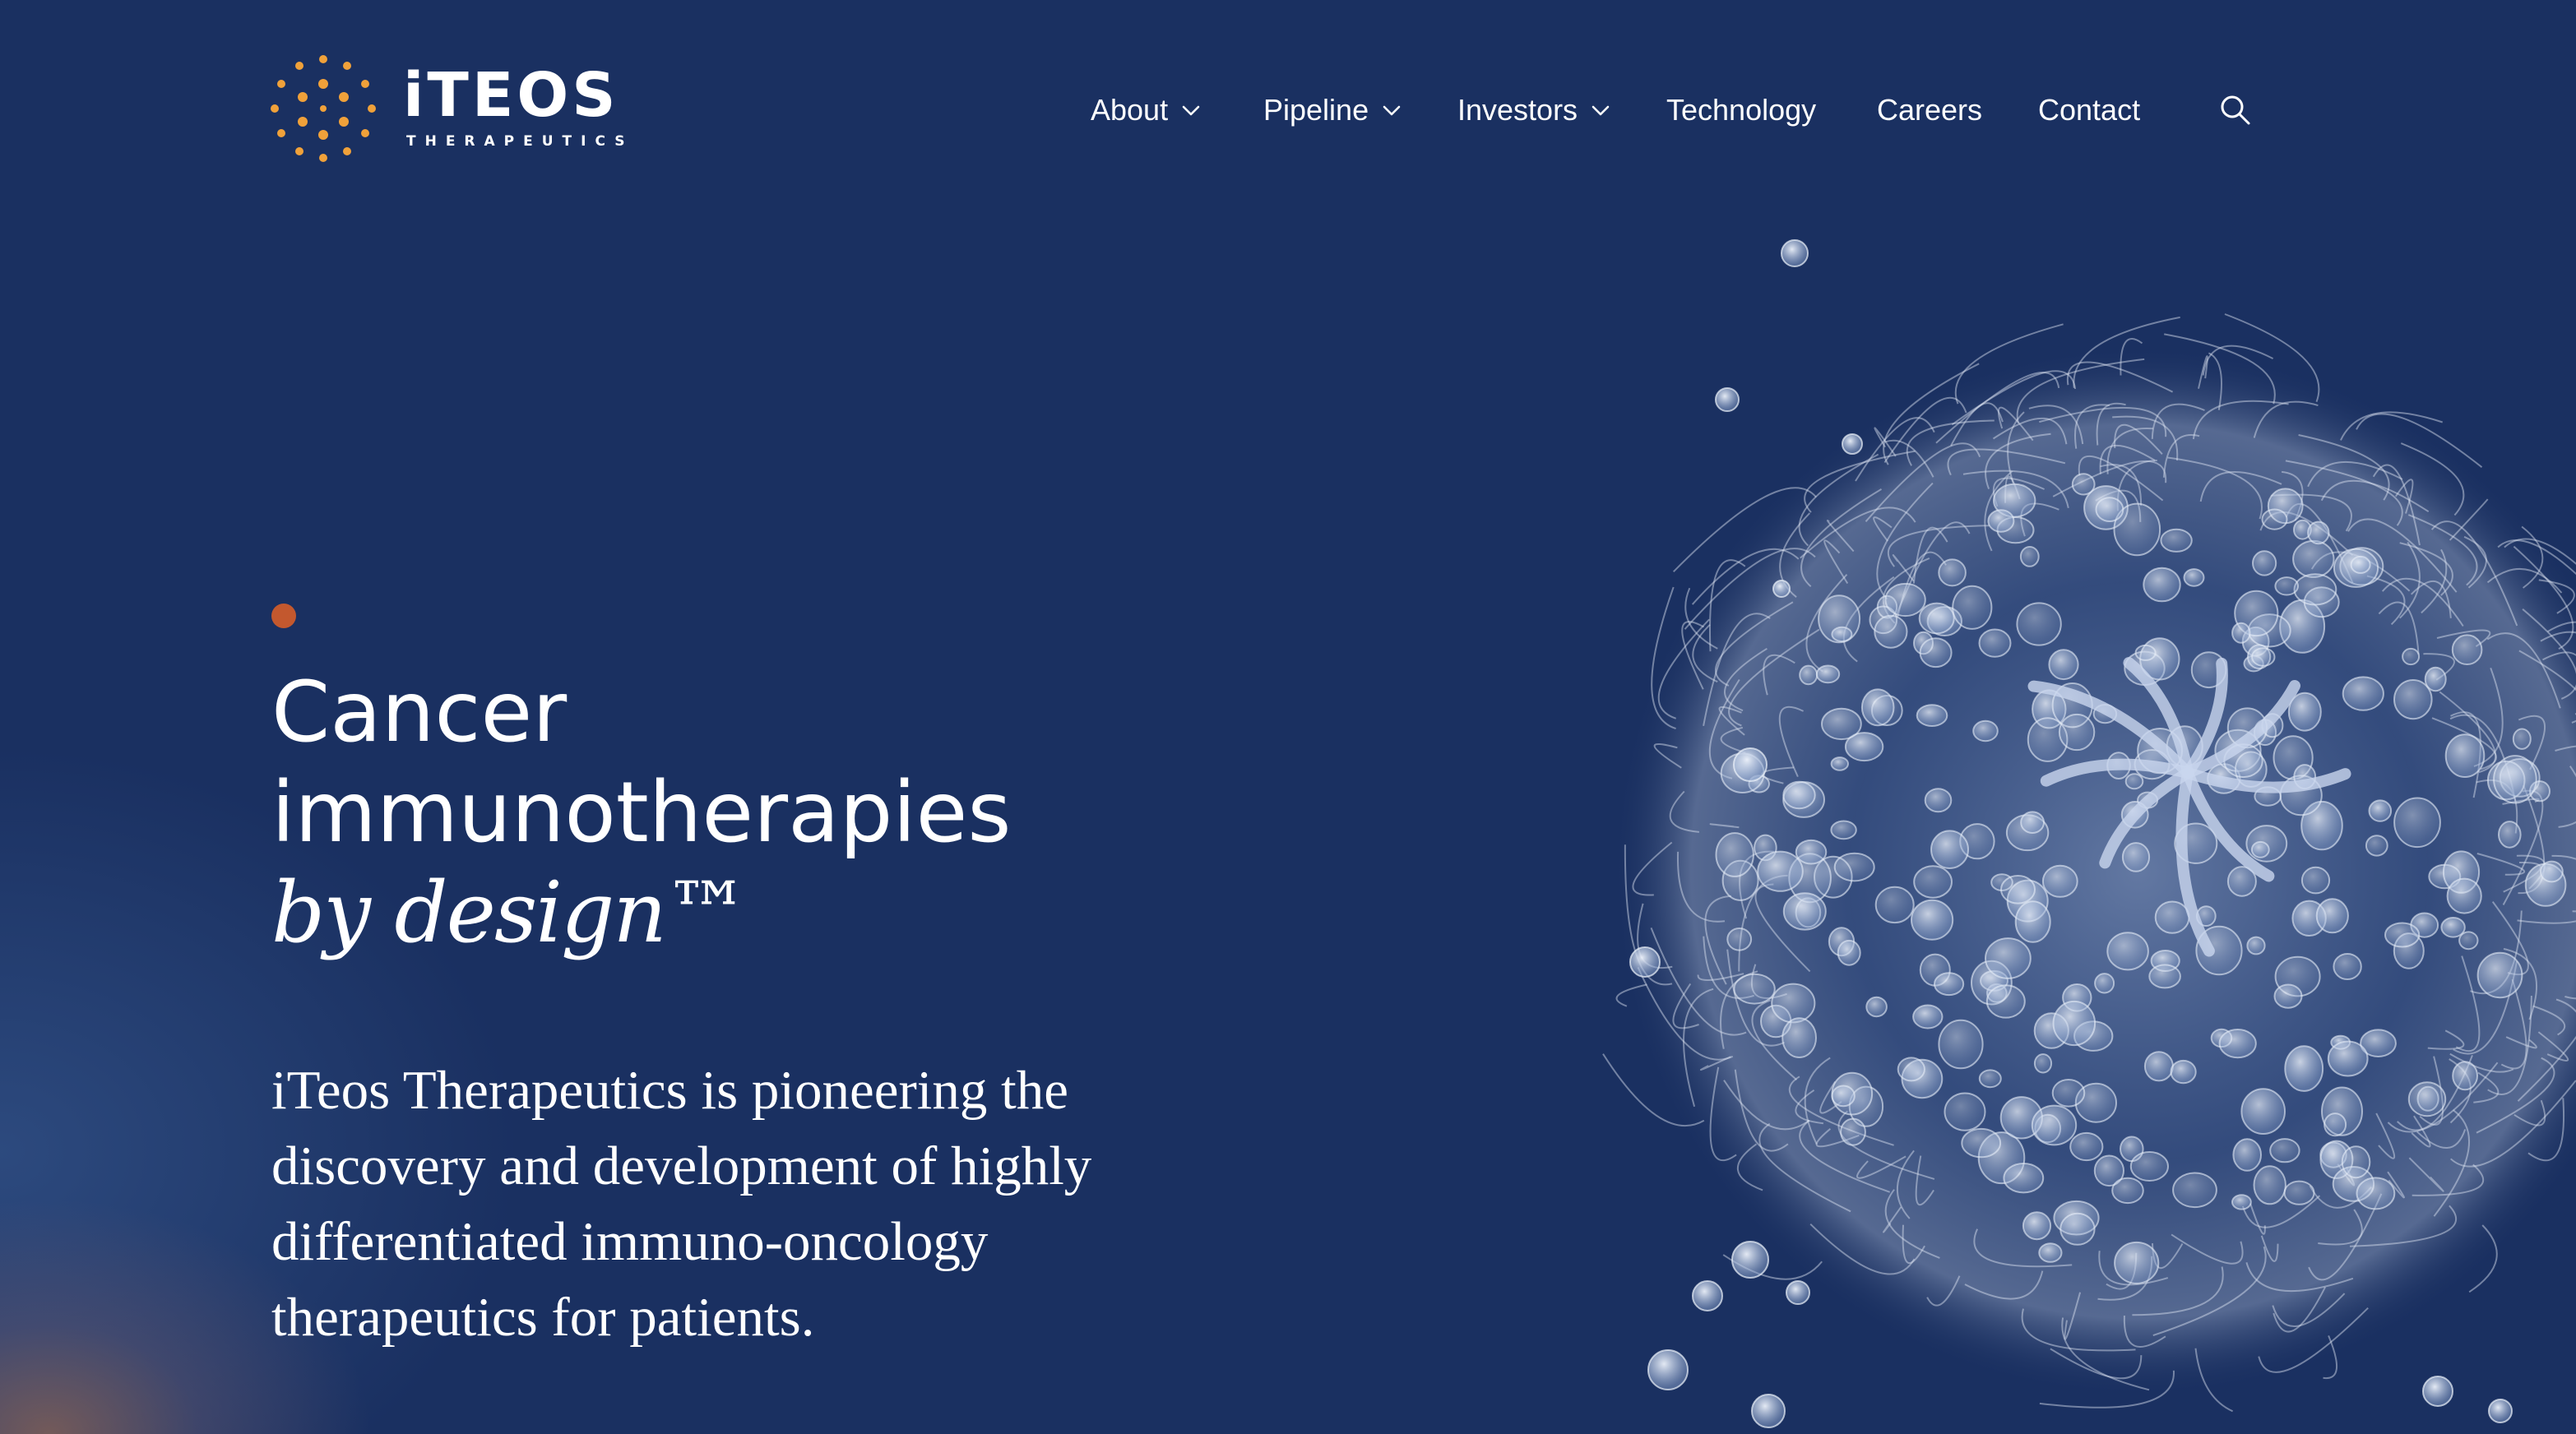 The image size is (2576, 1434). I want to click on nav-item-label: Careers, so click(1930, 110).